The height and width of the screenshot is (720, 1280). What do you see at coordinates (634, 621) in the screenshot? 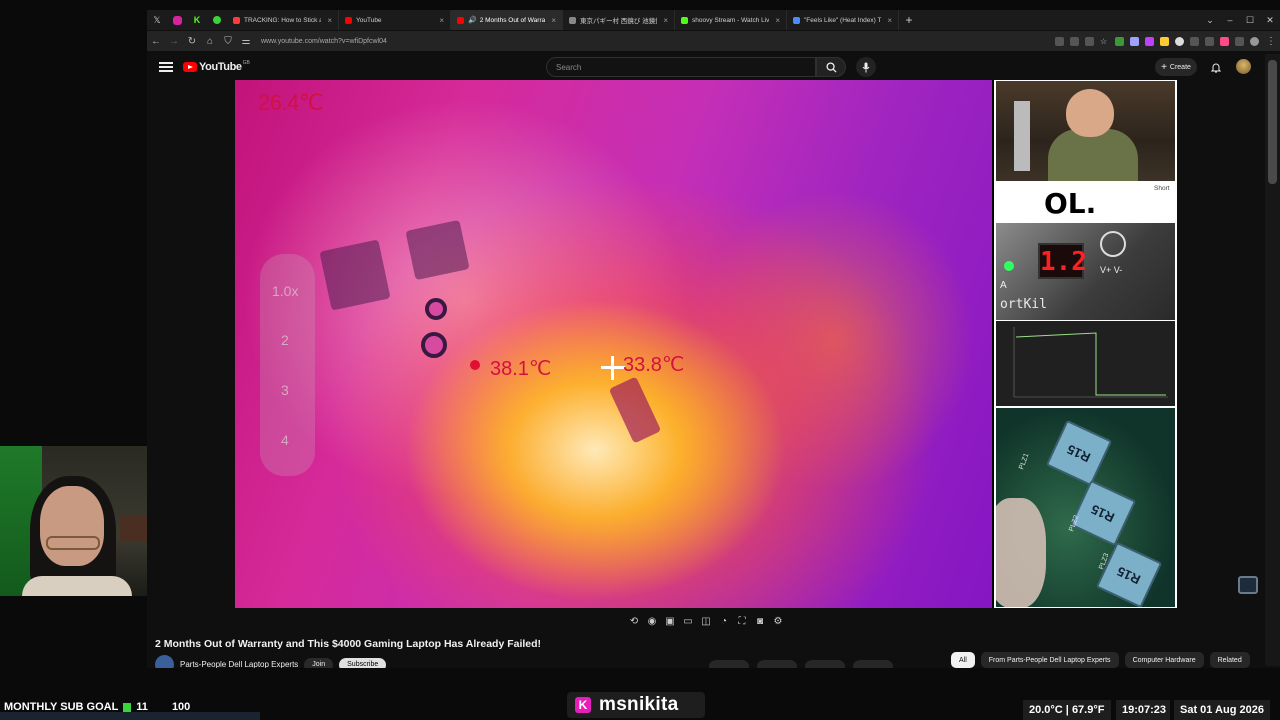
I see `loop-icon: ⟲` at bounding box center [634, 621].